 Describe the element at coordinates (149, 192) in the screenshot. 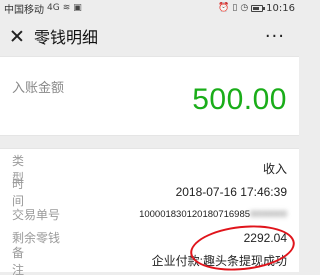

I see `detail-row-time: 时 间 2018-07-16 17:46:39` at that location.